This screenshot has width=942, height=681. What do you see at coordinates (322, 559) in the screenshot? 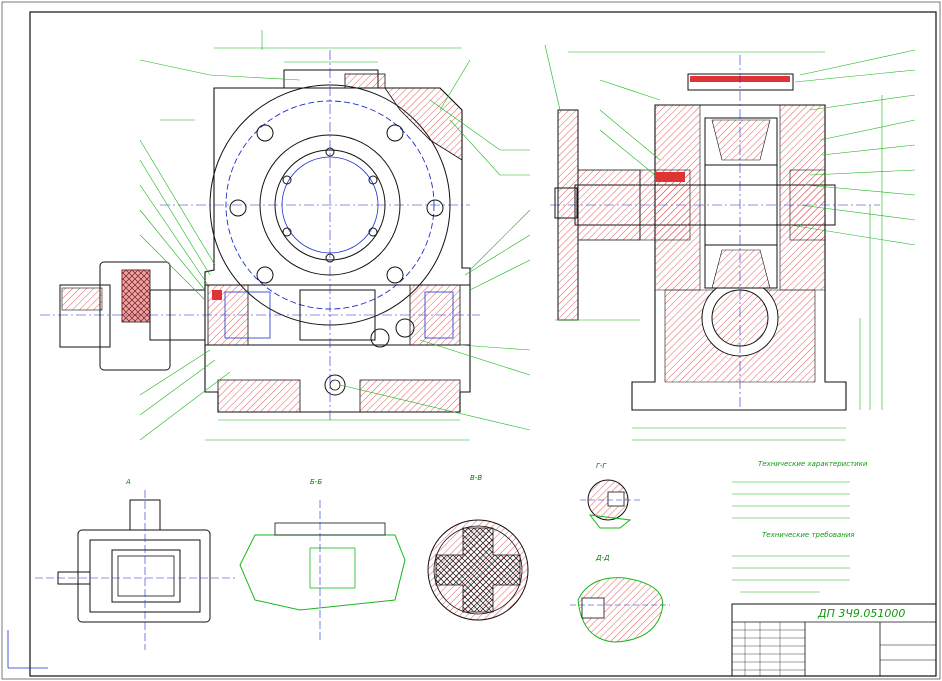
I see `view-b-b: Б-Б` at bounding box center [322, 559].